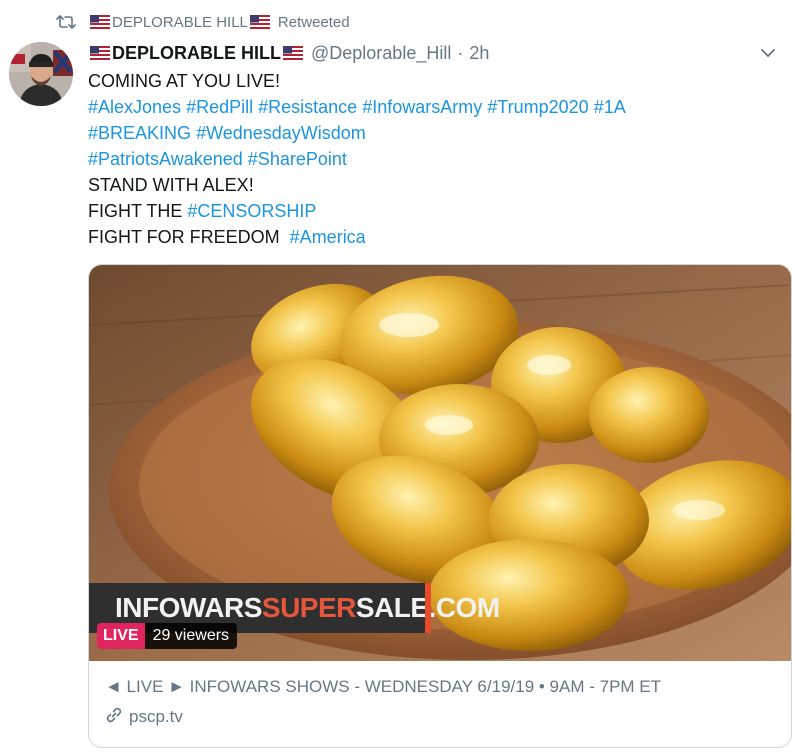  Describe the element at coordinates (165, 159) in the screenshot. I see `hashtag-link: #PatriotsAwakened` at that location.